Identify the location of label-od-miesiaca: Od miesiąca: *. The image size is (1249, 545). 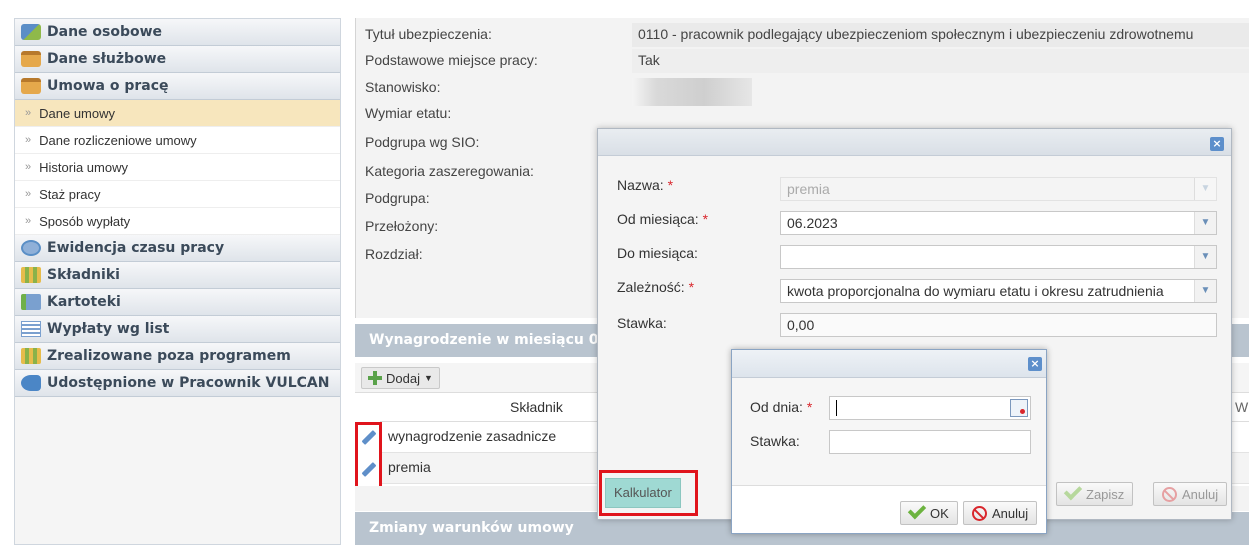
(663, 219).